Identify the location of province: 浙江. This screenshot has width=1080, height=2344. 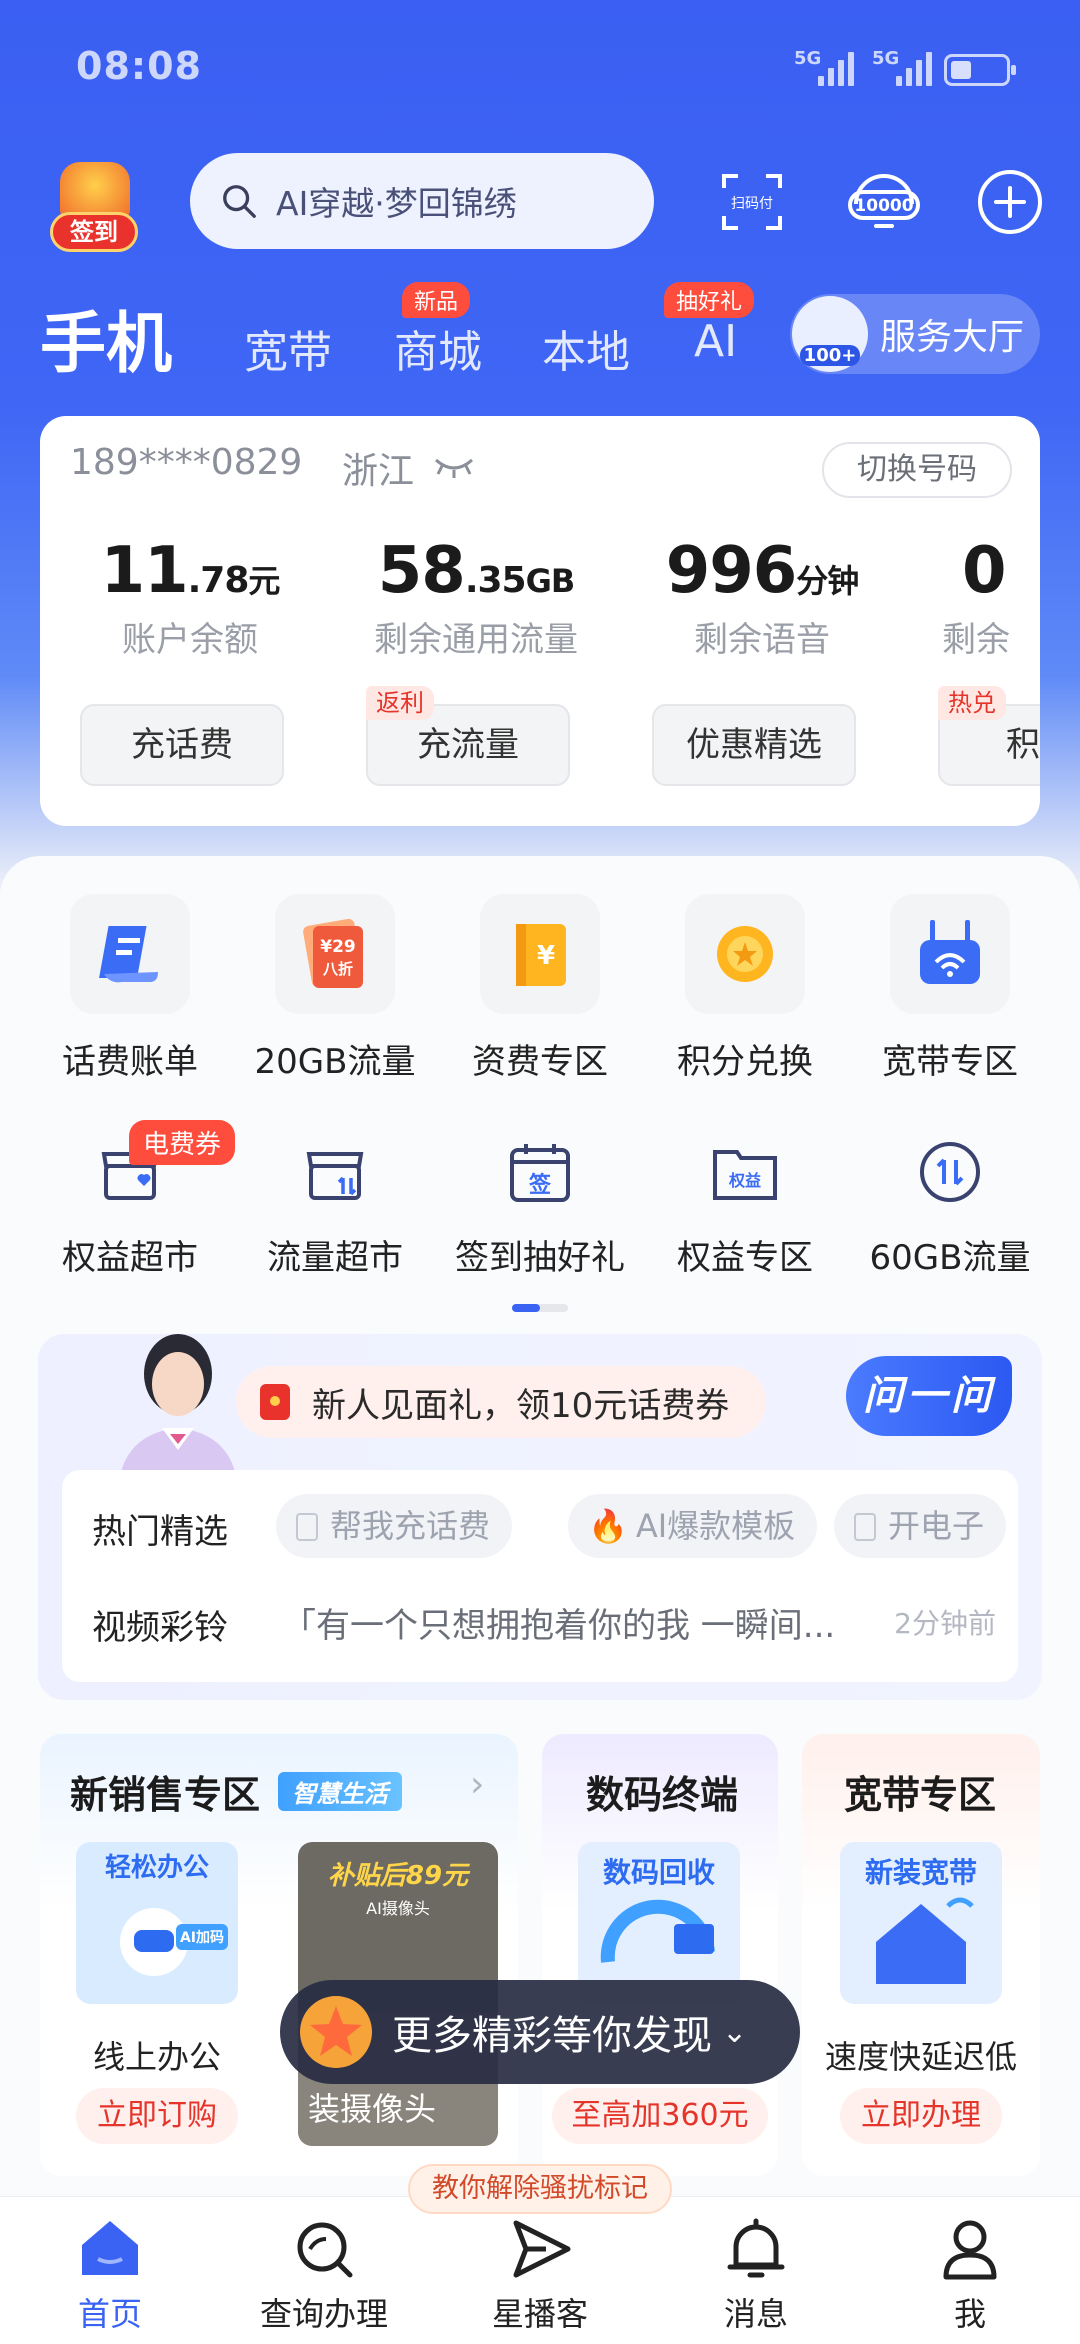
(378, 471).